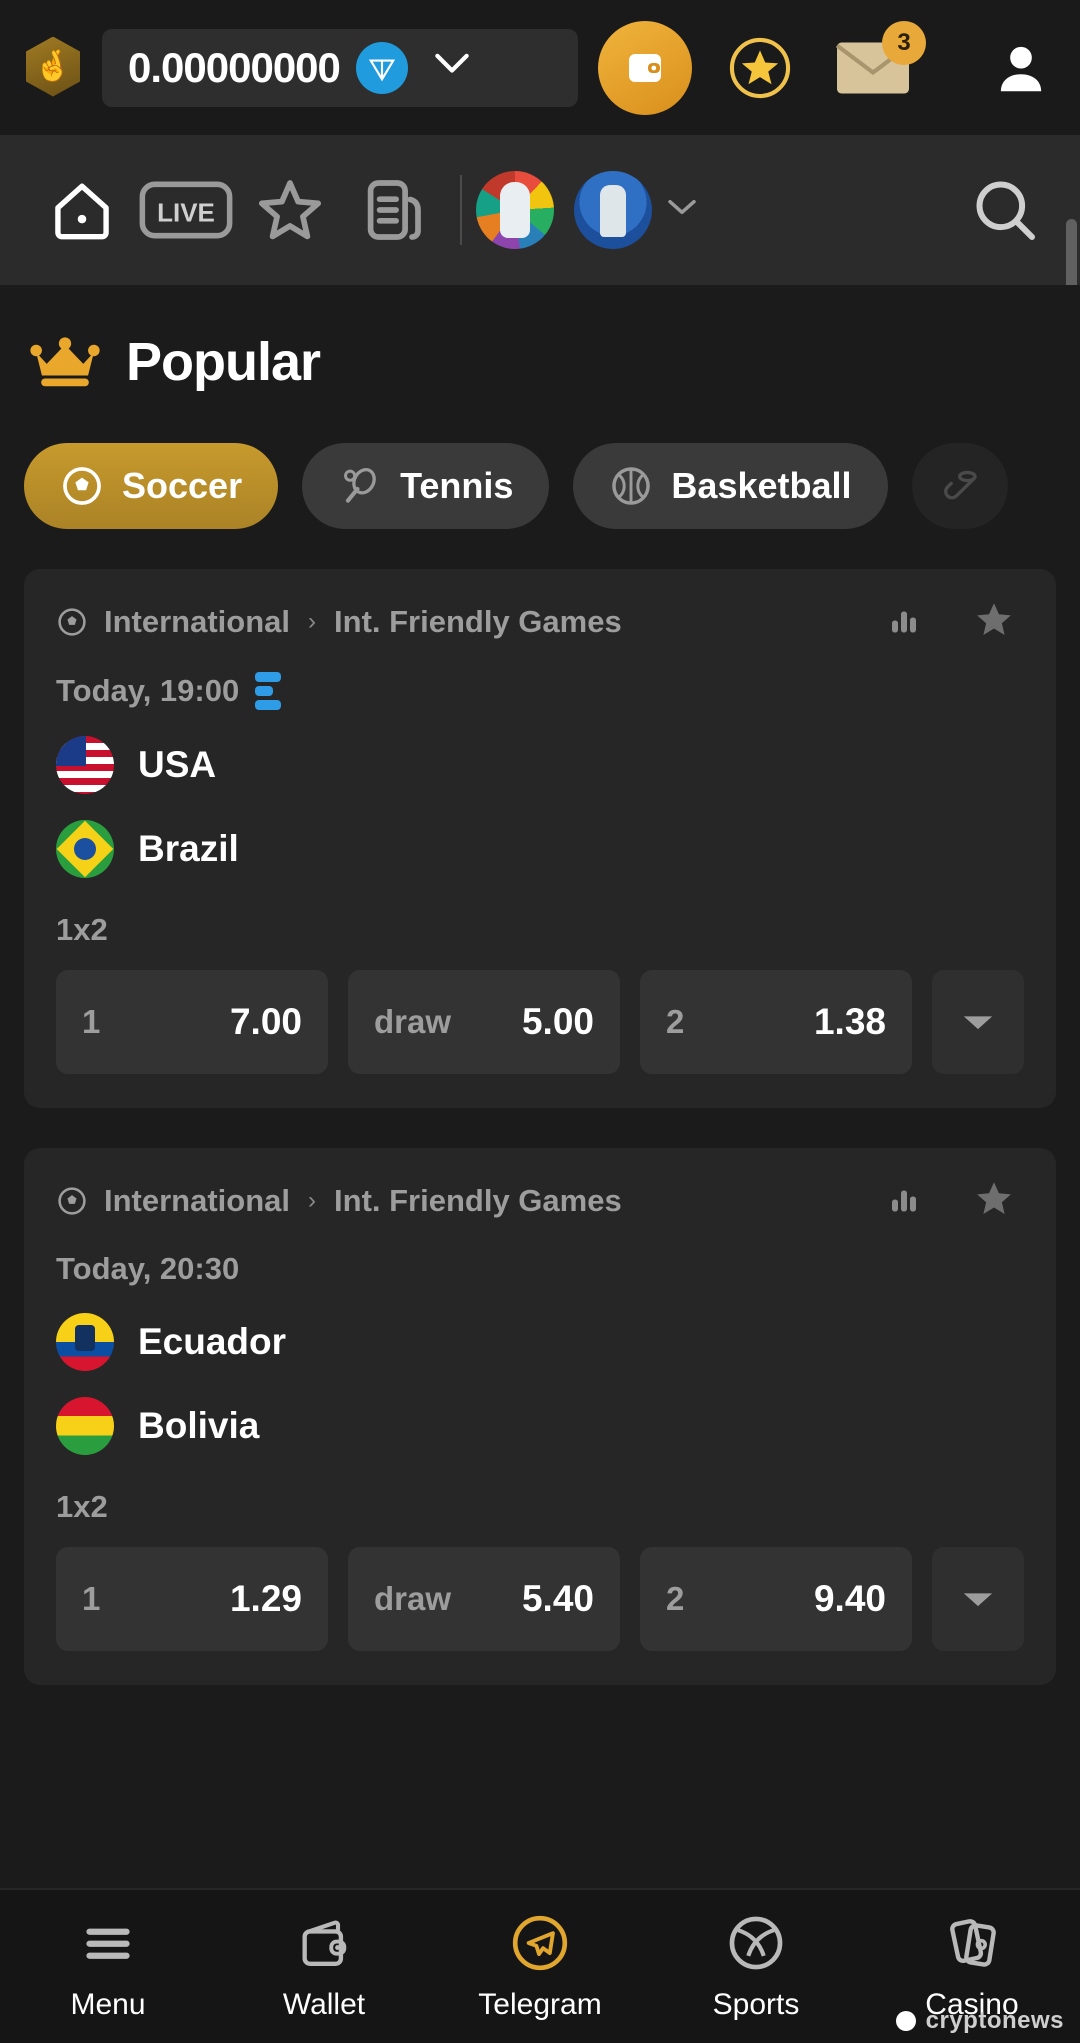 This screenshot has height=2043, width=1080. I want to click on odds-button-draw: draw 5.40, so click(484, 1599).